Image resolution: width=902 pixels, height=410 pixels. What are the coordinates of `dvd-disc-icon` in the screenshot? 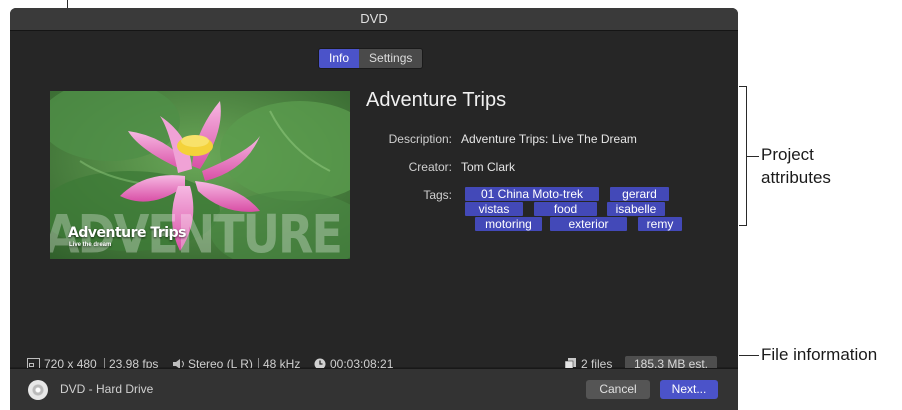 It's located at (38, 390).